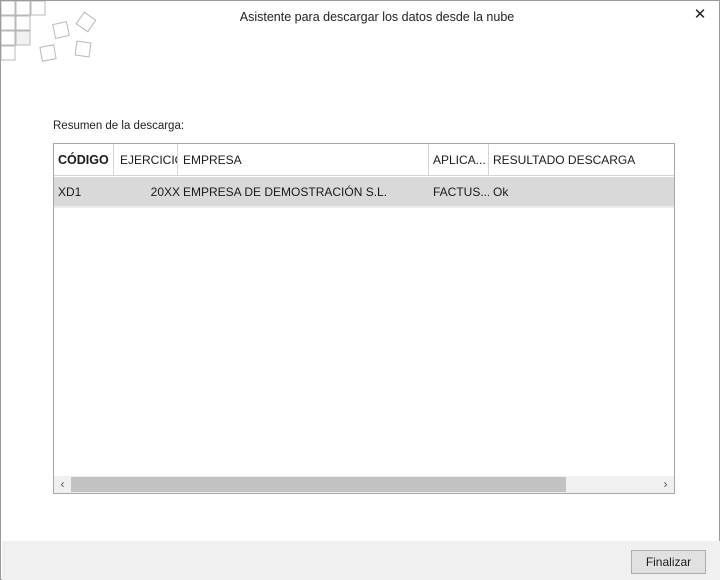  What do you see at coordinates (70, 192) in the screenshot?
I see `cell-codigo: XD1` at bounding box center [70, 192].